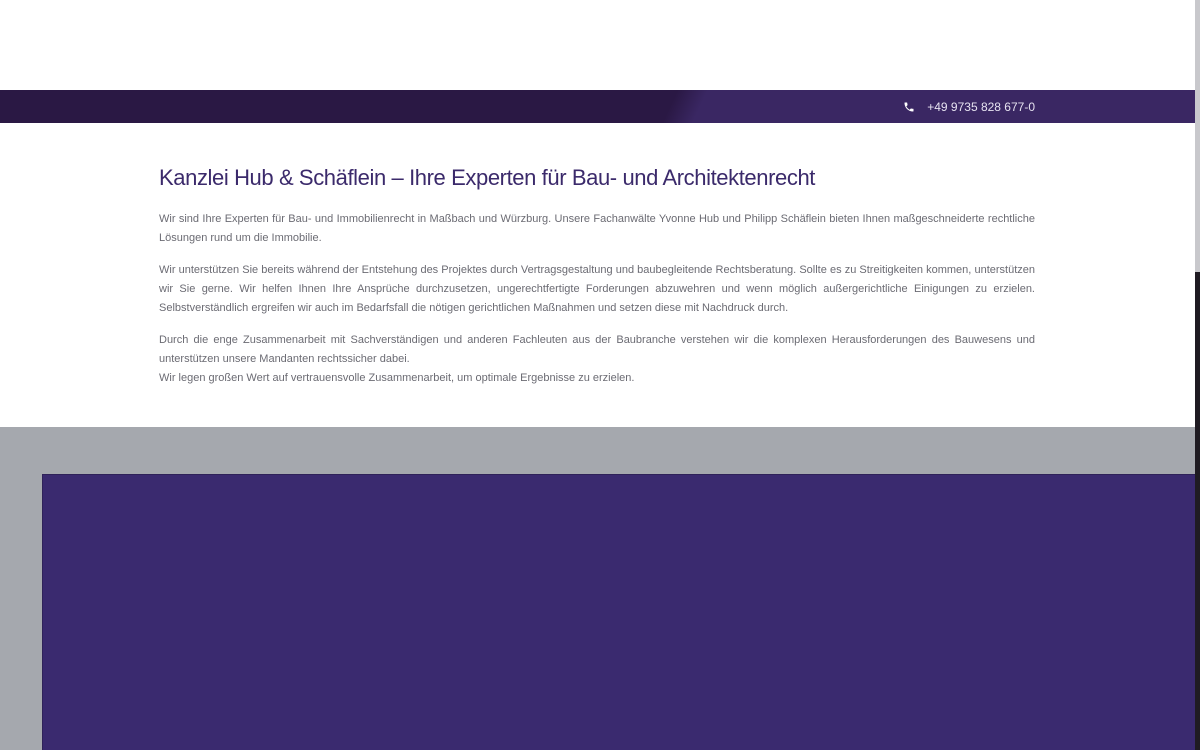 The height and width of the screenshot is (750, 1200). Describe the element at coordinates (1197, 375) in the screenshot. I see `scrollbar` at that location.